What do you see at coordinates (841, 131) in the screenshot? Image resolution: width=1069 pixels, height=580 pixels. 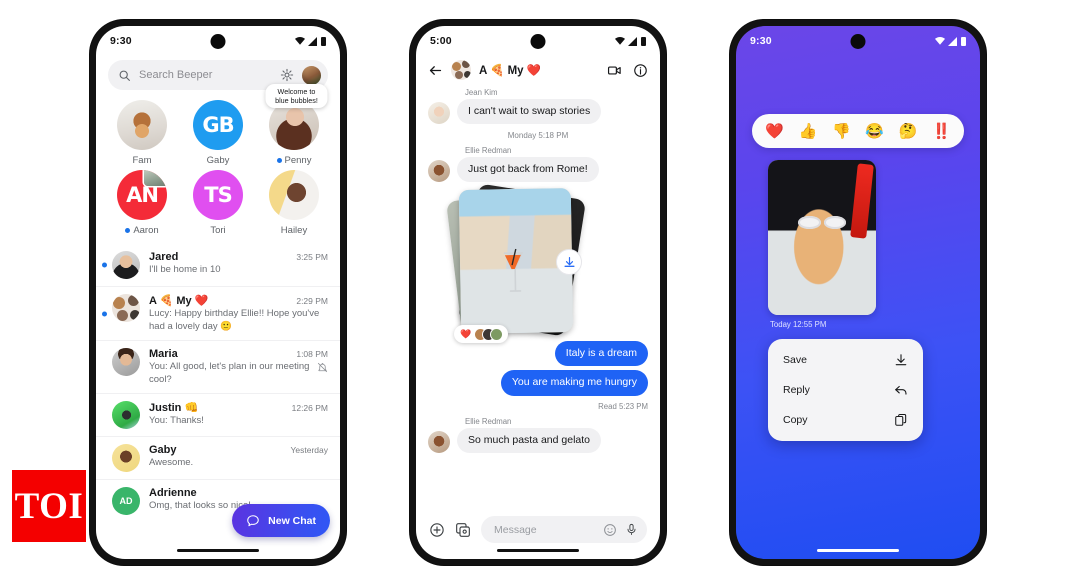 I see `reaction-thumbs-down: 👎` at bounding box center [841, 131].